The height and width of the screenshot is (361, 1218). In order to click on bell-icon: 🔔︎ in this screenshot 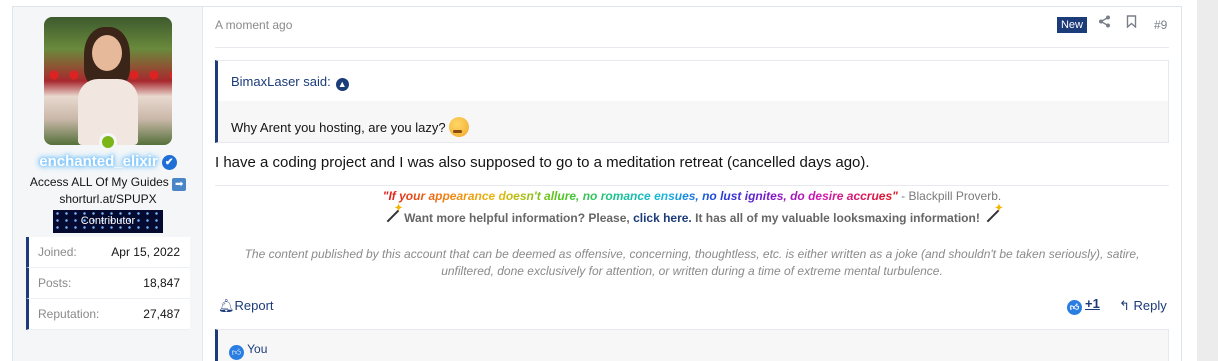, I will do `click(226, 305)`.